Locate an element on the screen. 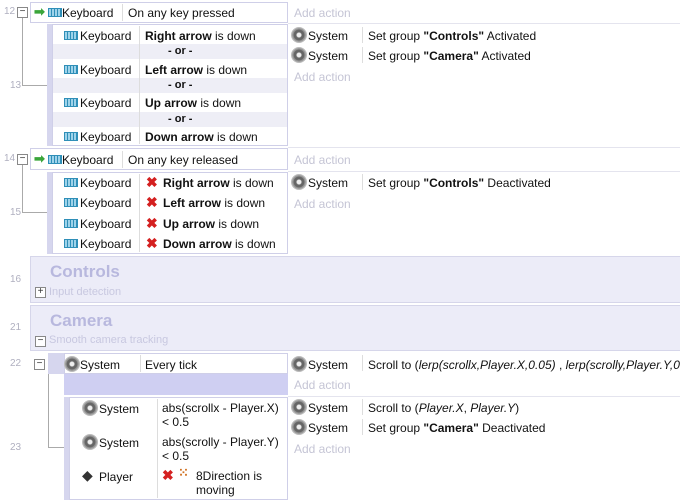 Image resolution: width=680 pixels, height=503 pixels. event-margin is located at coordinates (56, 363).